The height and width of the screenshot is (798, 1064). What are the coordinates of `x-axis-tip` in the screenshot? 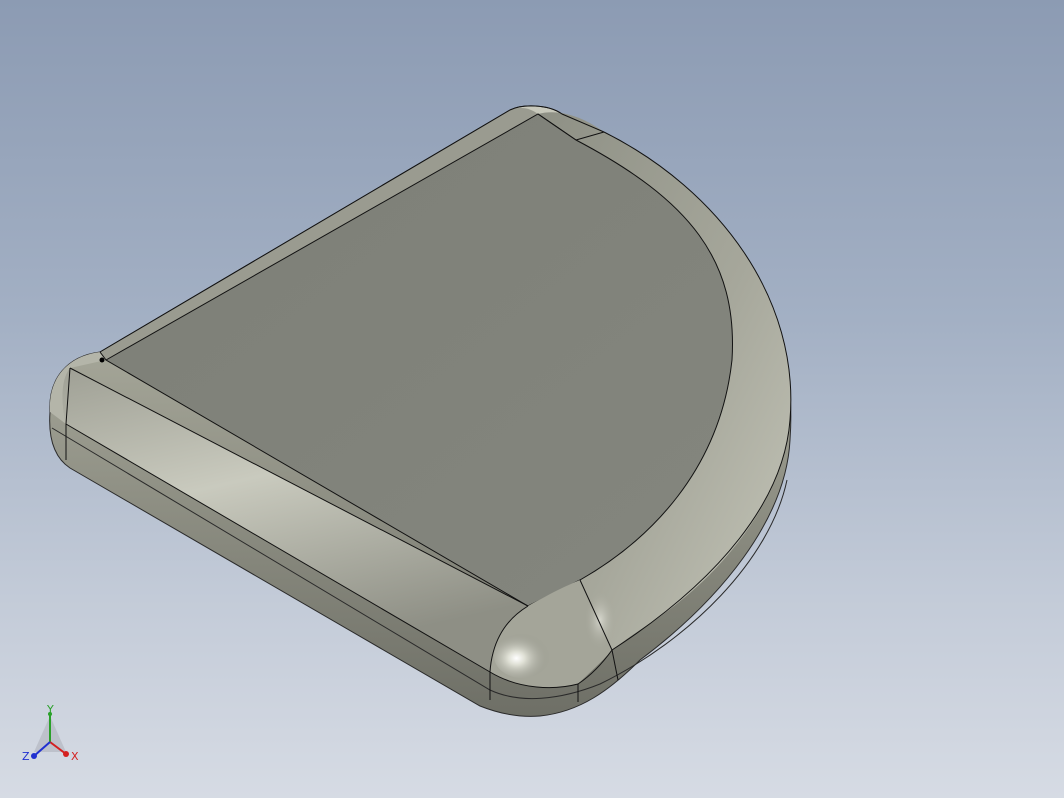 It's located at (66, 754).